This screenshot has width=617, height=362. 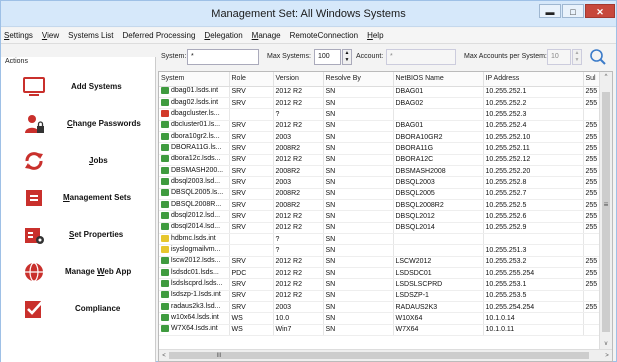 I want to click on table-row: isyslogmailvm...? SN 10.255.251.3, so click(x=379, y=250).